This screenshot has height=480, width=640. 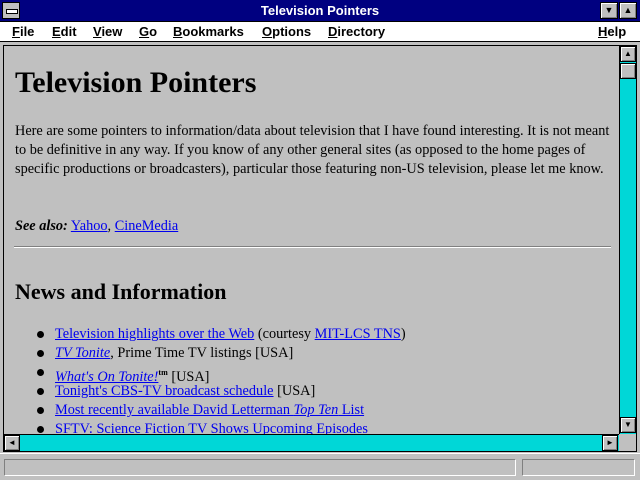 I want to click on window-title: Television Pointers, so click(x=320, y=10).